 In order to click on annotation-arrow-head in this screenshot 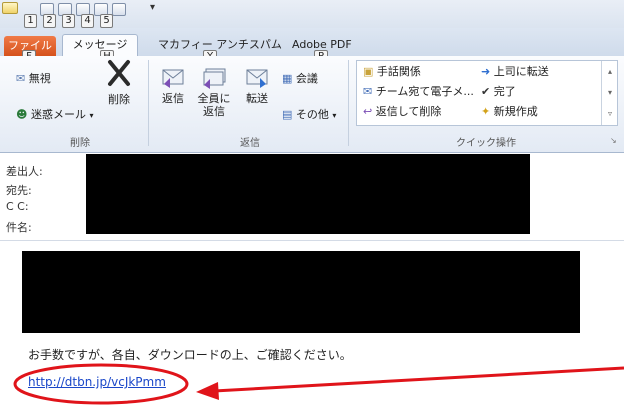, I will do `click(207, 391)`.